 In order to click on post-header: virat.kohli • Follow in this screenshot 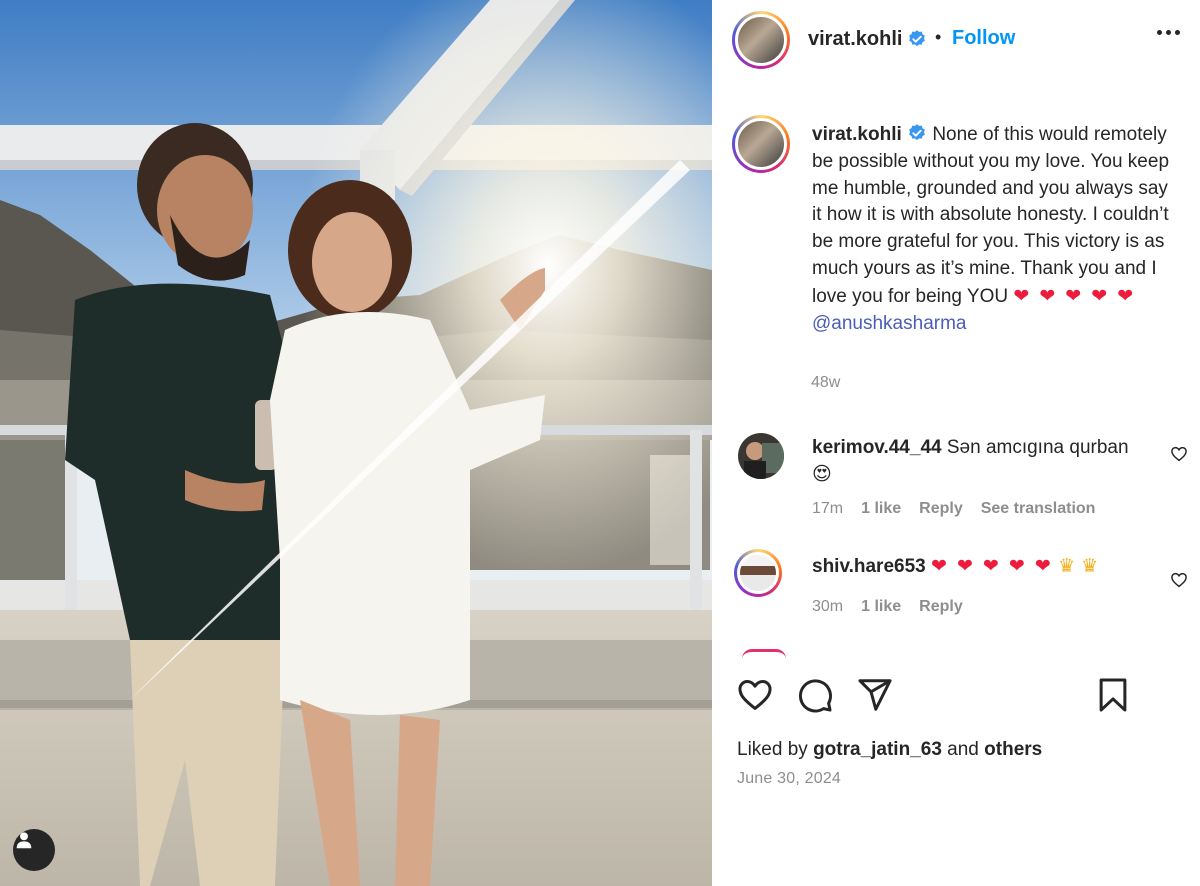, I will do `click(956, 40)`.